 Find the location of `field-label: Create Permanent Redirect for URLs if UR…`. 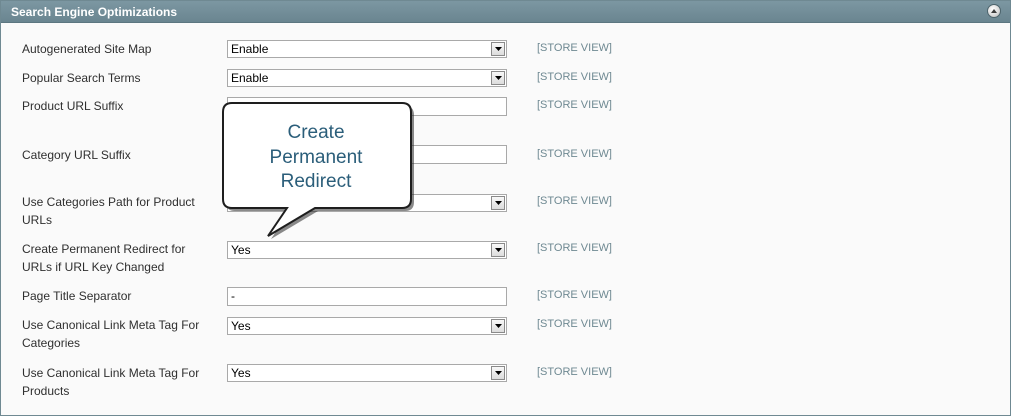

field-label: Create Permanent Redirect for URLs if UR… is located at coordinates (104, 258).